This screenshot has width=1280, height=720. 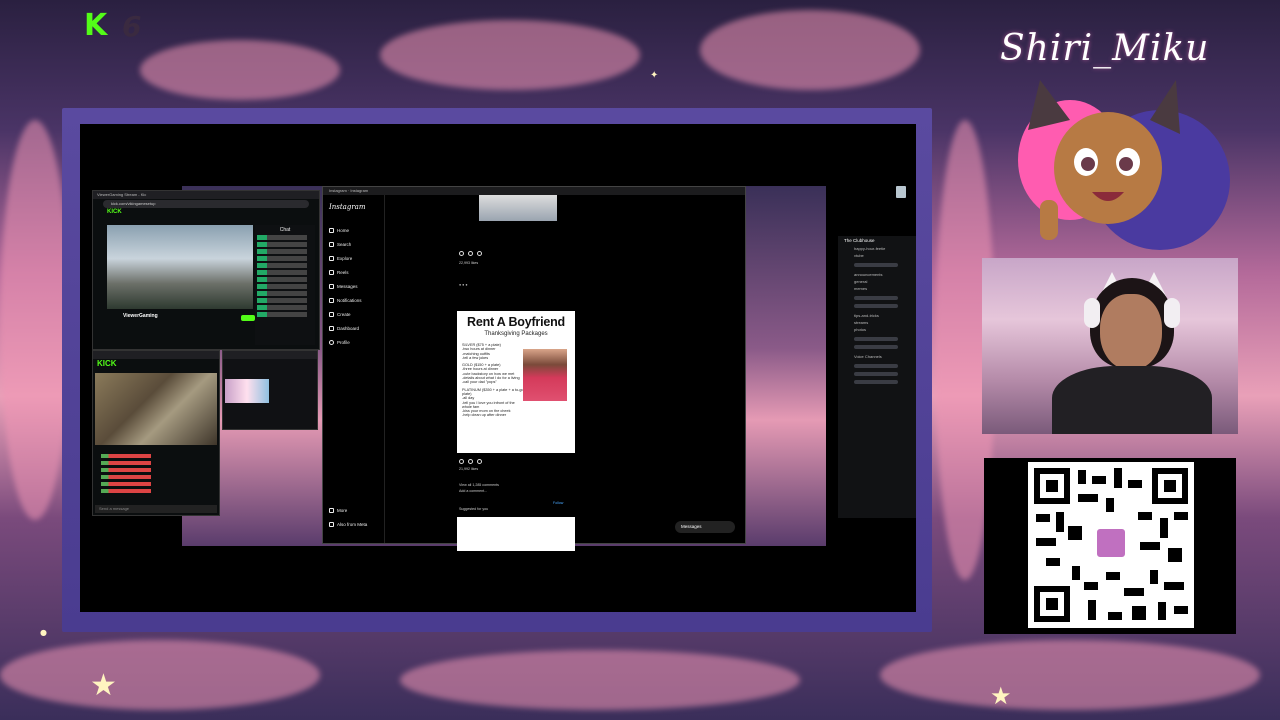 I want to click on headphone-right, so click(x=1172, y=313).